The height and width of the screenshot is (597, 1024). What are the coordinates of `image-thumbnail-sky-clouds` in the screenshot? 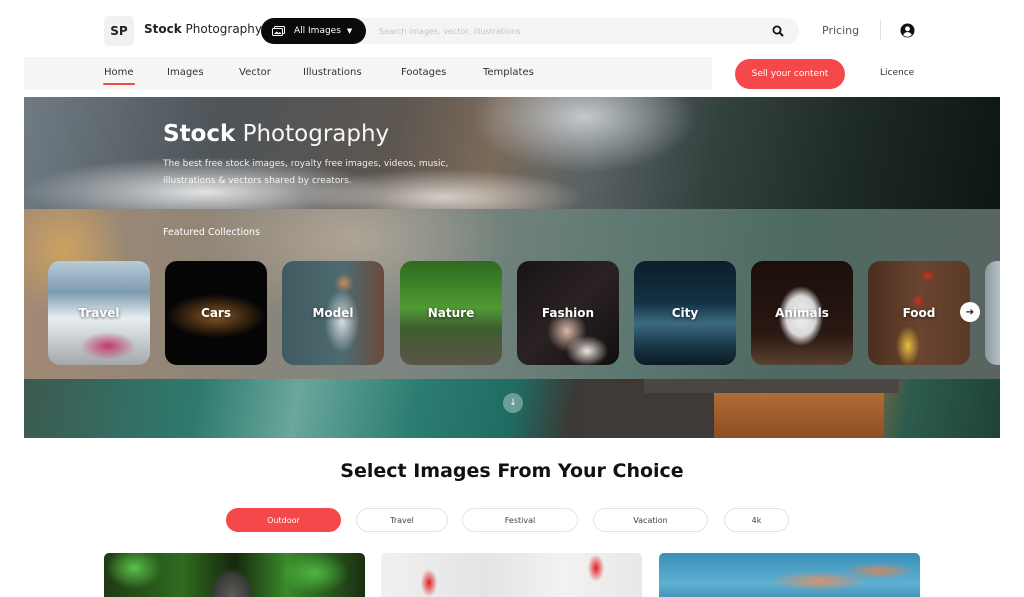 It's located at (789, 575).